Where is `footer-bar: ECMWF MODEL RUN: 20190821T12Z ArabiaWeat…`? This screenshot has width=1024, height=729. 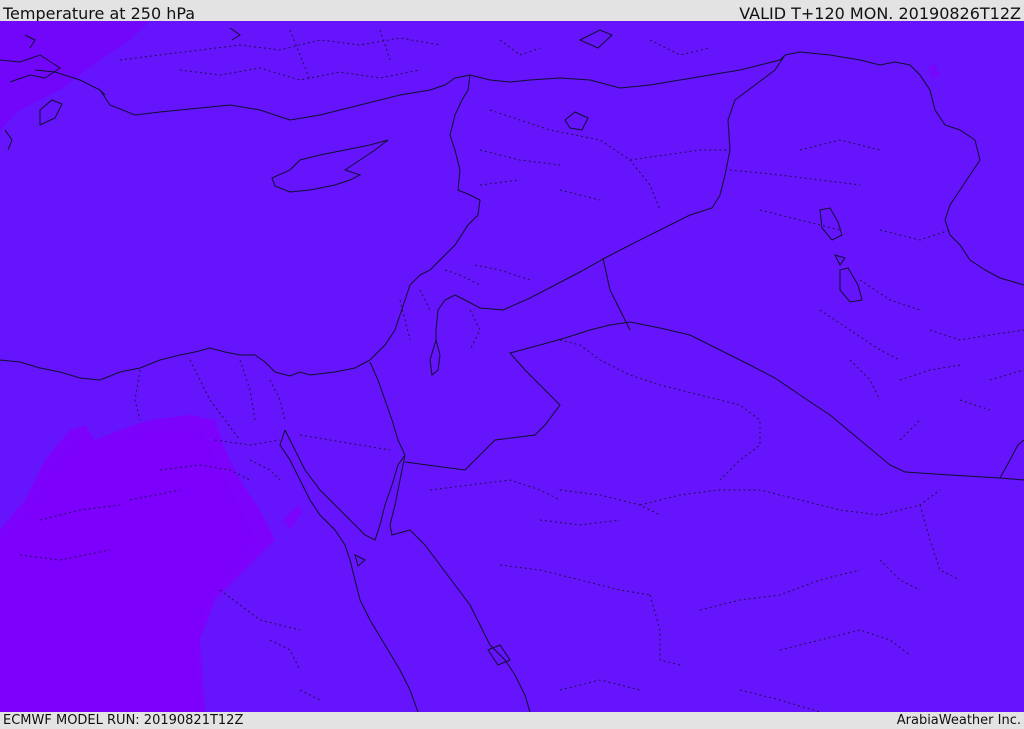
footer-bar: ECMWF MODEL RUN: 20190821T12Z ArabiaWeat… is located at coordinates (512, 720).